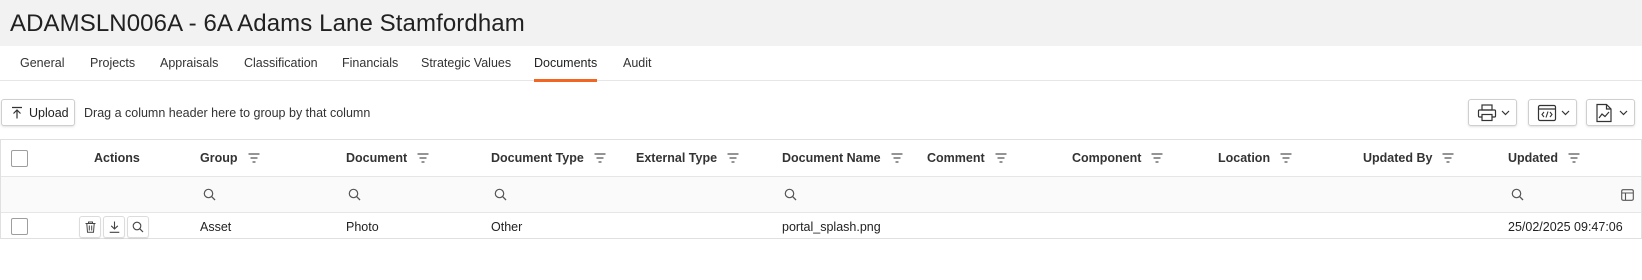 The image size is (1642, 280). I want to click on column-header-document-name: Document Name, so click(842, 158).